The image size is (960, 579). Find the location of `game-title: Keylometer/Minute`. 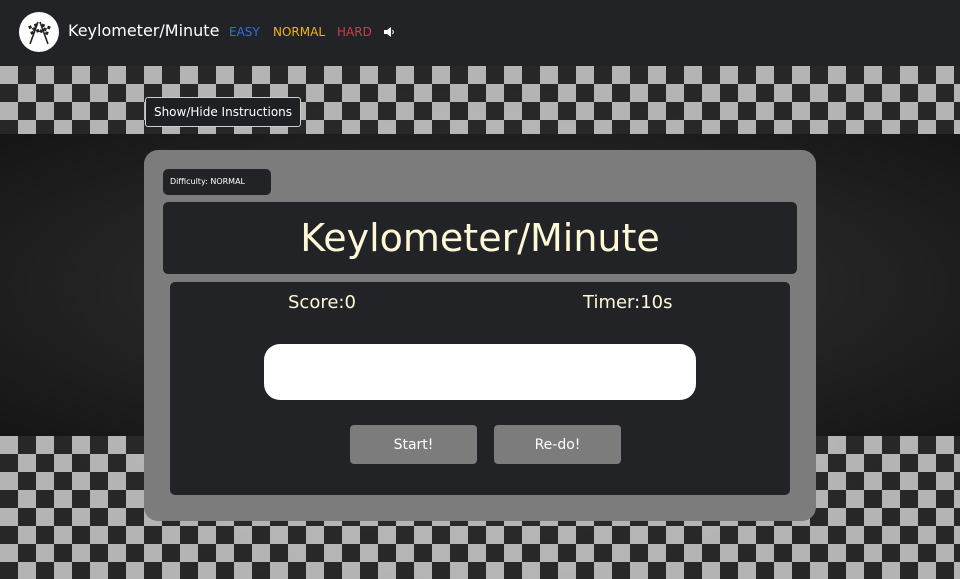

game-title: Keylometer/Minute is located at coordinates (480, 238).